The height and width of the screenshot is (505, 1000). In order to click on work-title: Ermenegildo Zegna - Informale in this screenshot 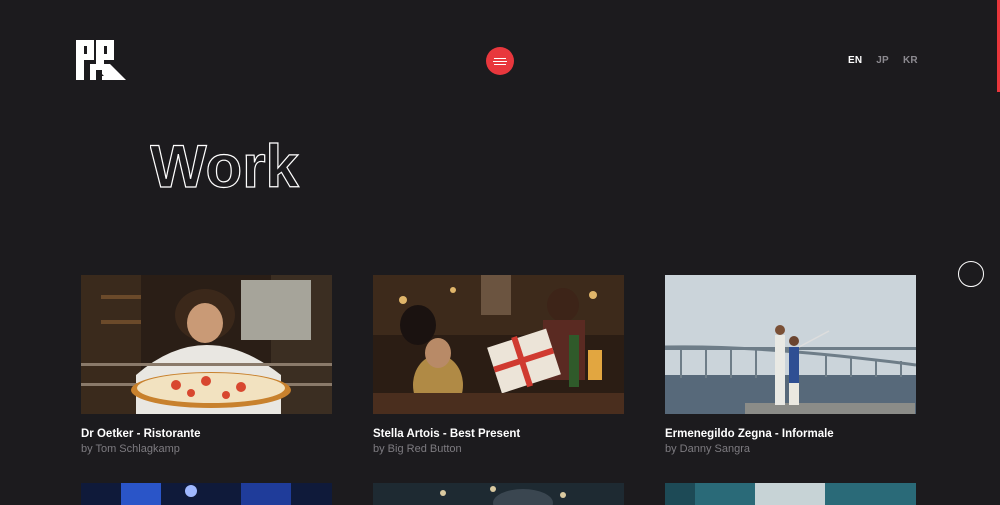, I will do `click(790, 434)`.